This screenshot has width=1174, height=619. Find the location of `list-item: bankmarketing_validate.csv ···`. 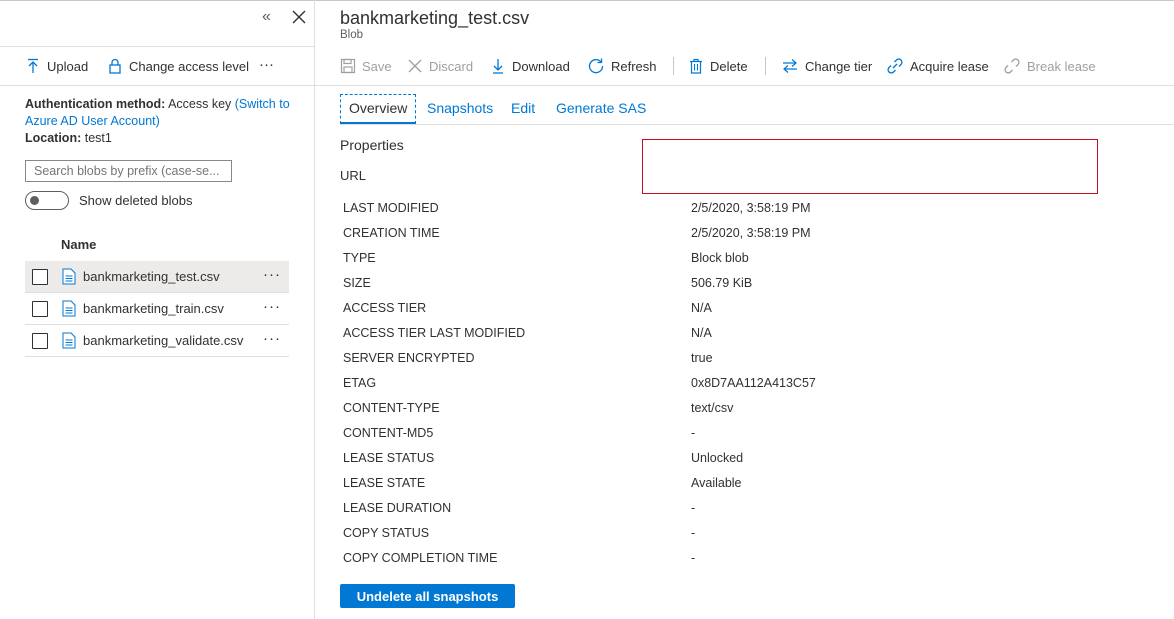

list-item: bankmarketing_validate.csv ··· is located at coordinates (157, 341).